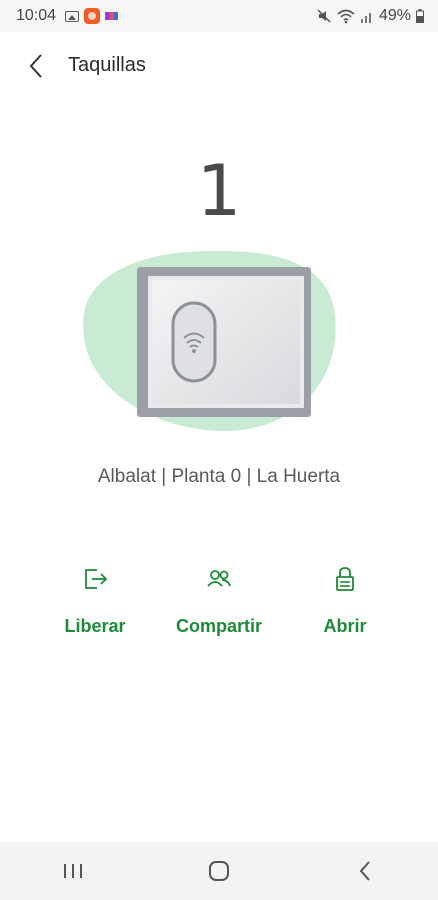  Describe the element at coordinates (112, 16) in the screenshot. I see `bars-icon` at that location.